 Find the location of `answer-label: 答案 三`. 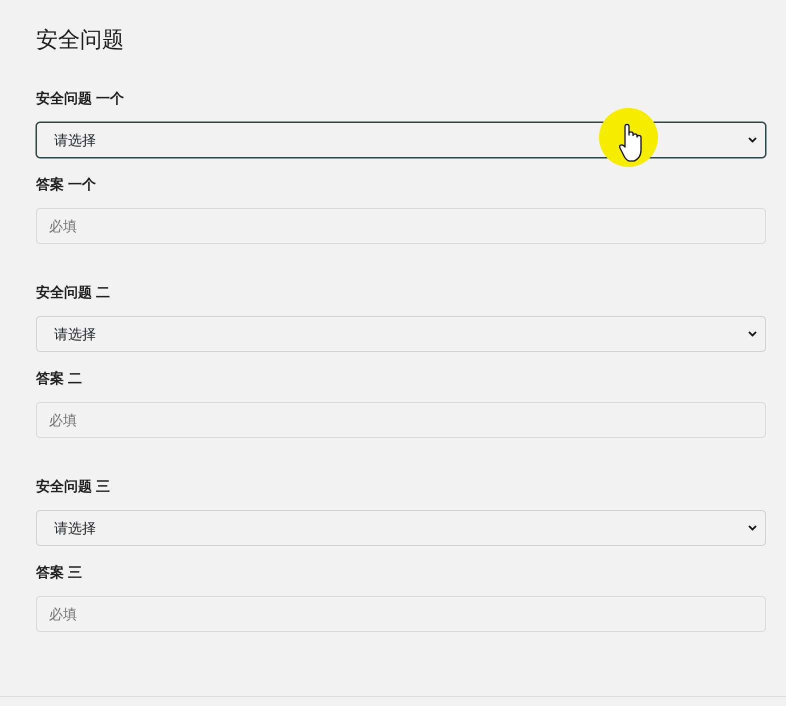

answer-label: 答案 三 is located at coordinates (59, 572).